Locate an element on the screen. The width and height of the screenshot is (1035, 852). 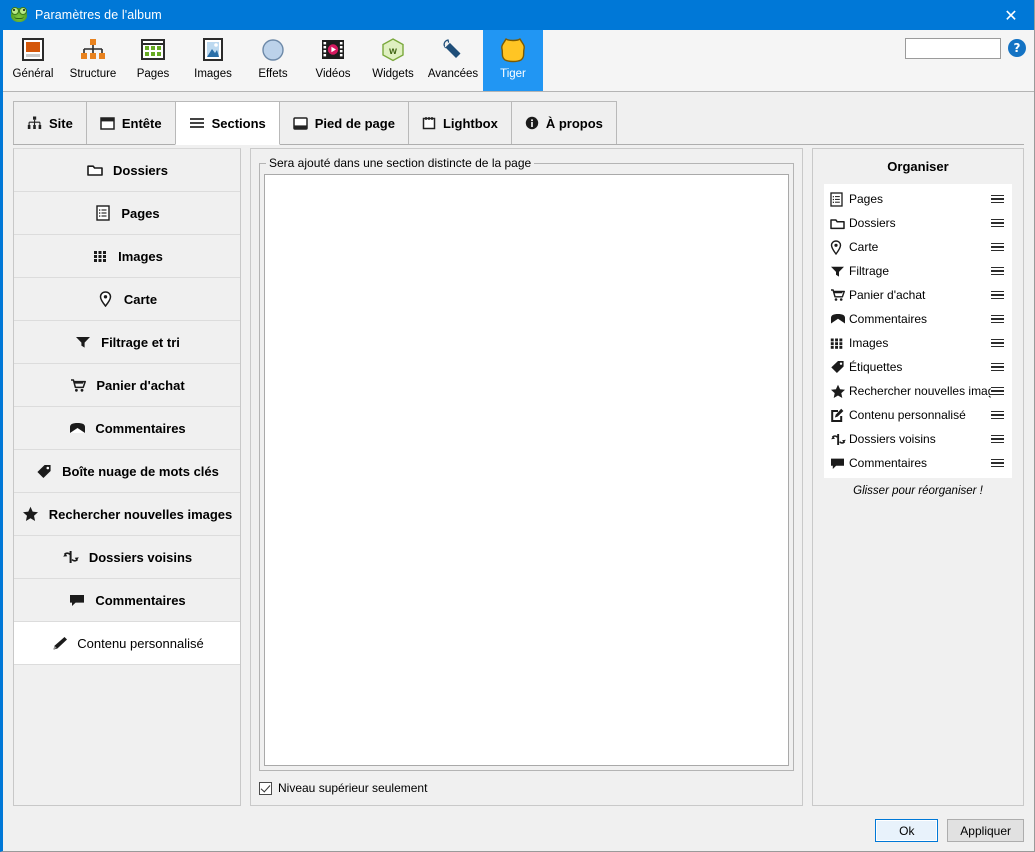
sidebar-item-label: Commentaires is located at coordinates (140, 428).